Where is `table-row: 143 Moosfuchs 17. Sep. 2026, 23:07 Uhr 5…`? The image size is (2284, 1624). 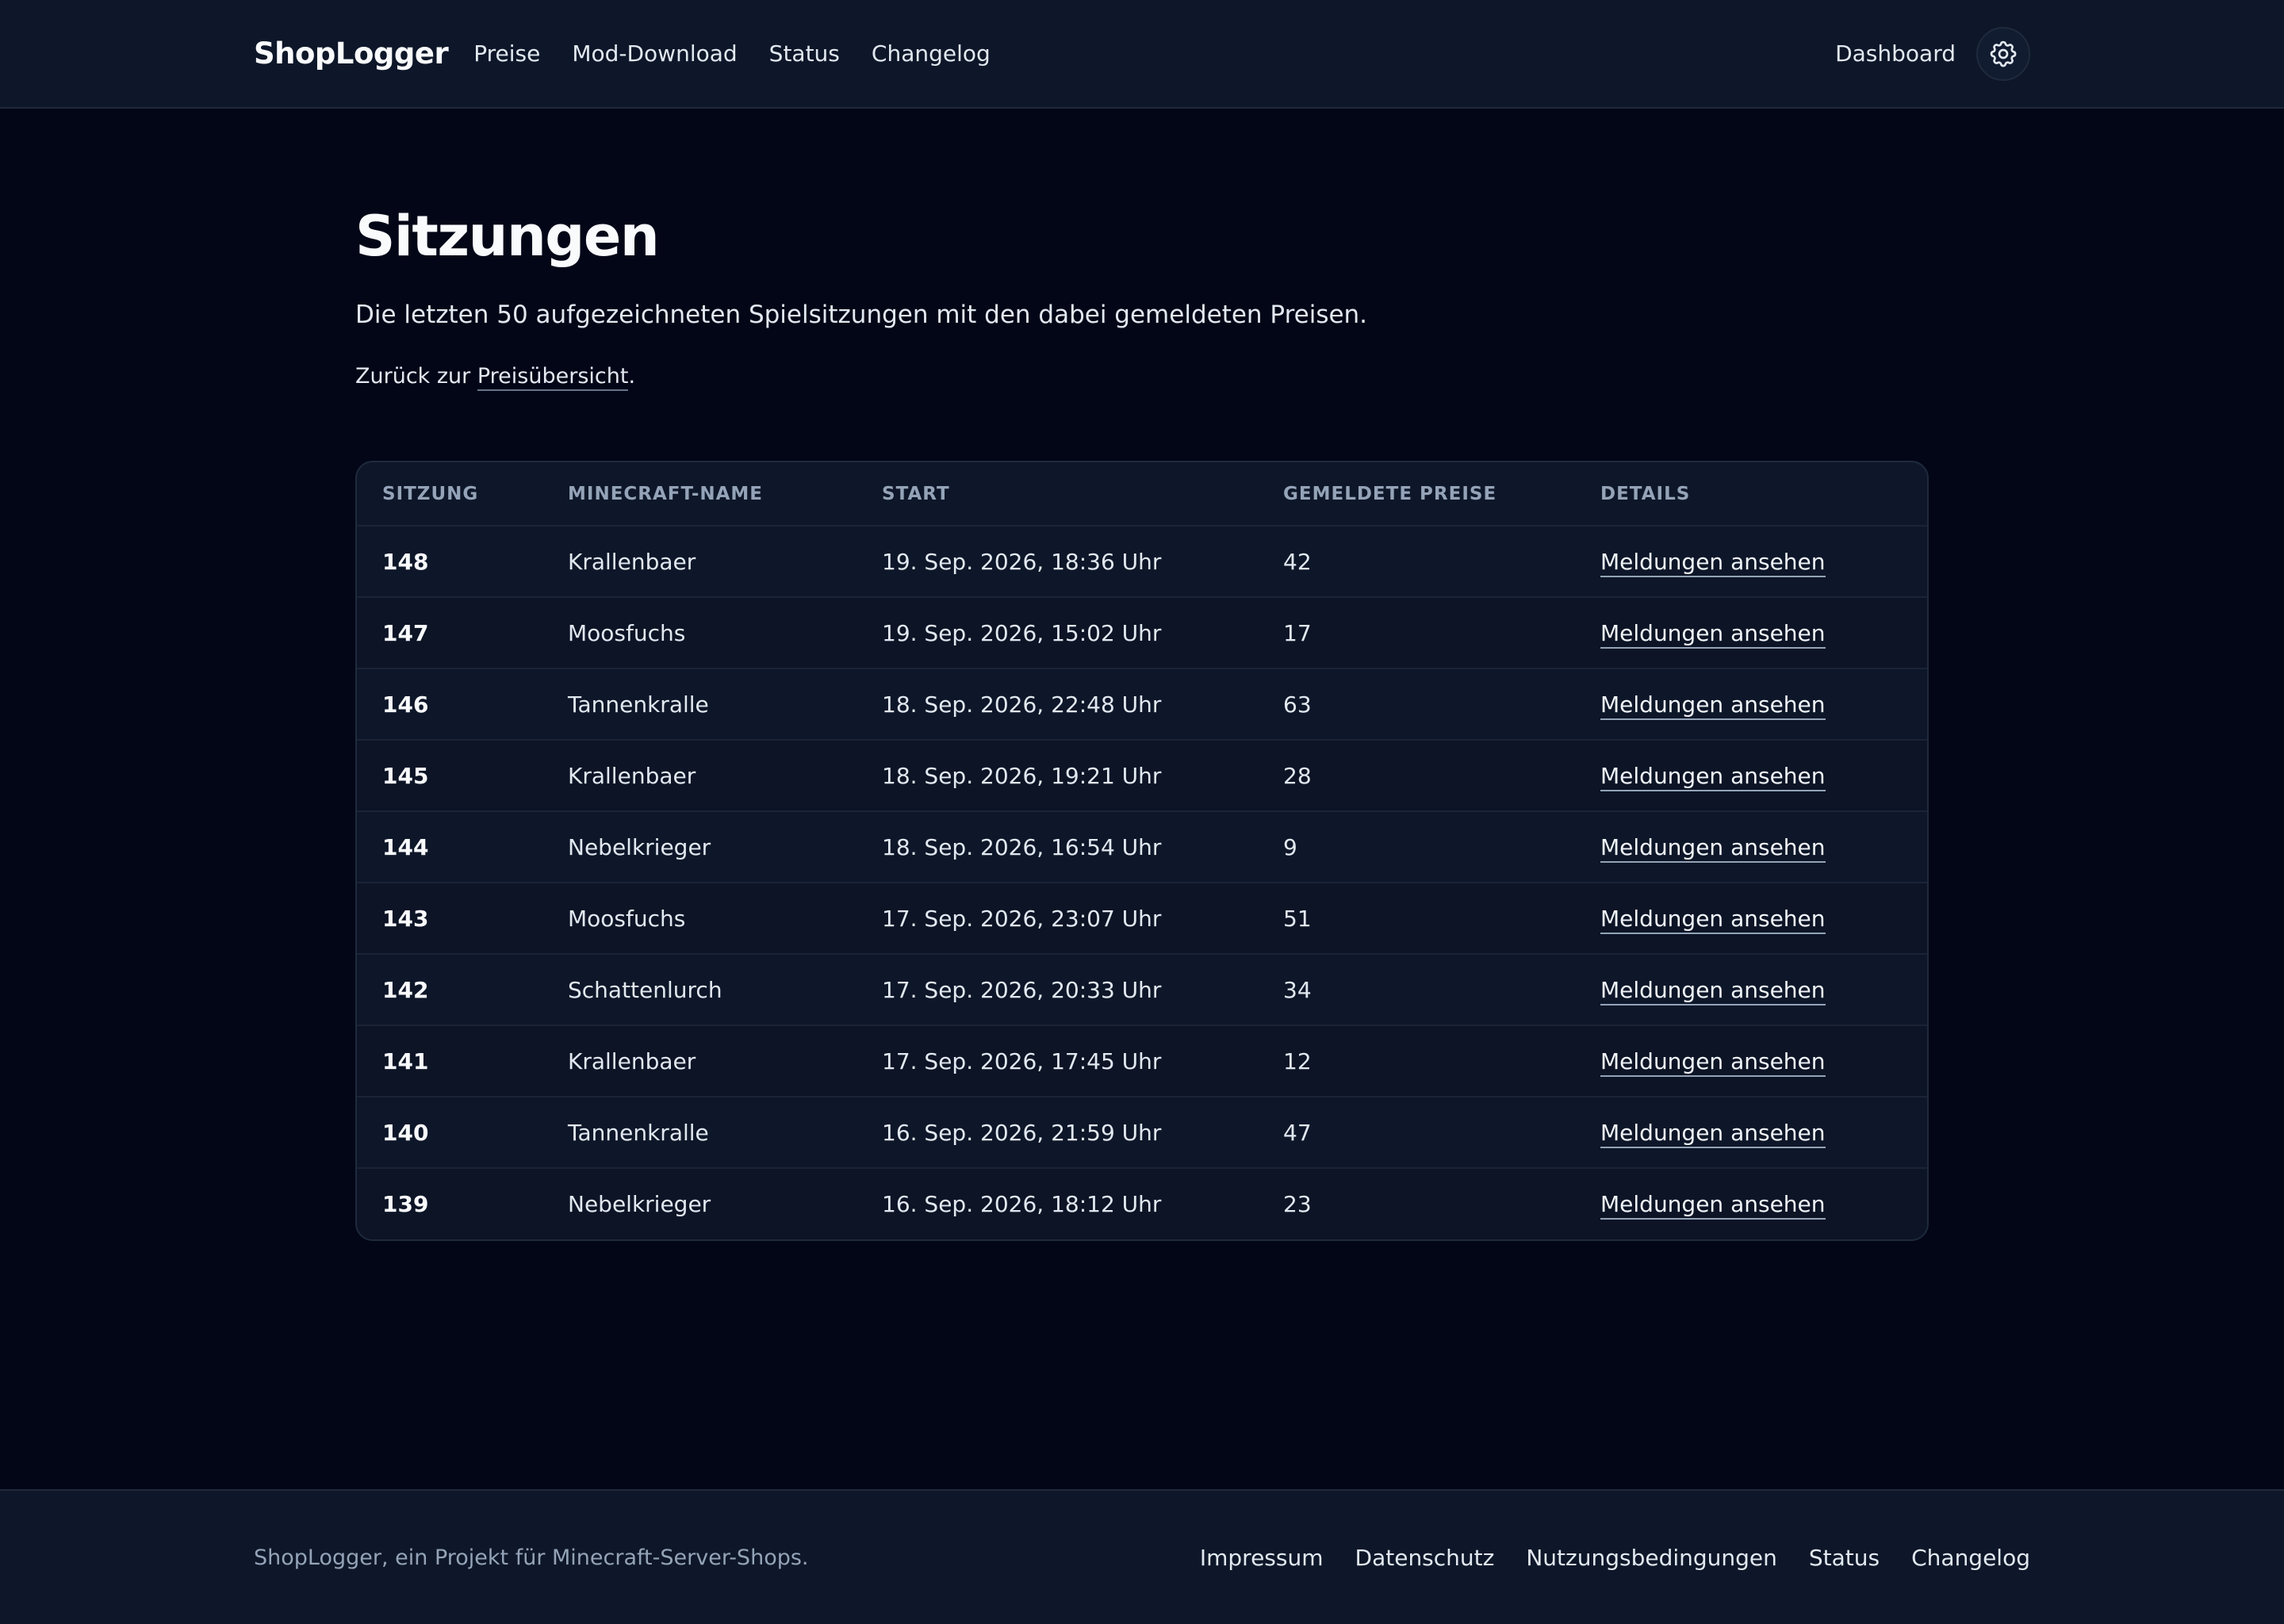 table-row: 143 Moosfuchs 17. Sep. 2026, 23:07 Uhr 5… is located at coordinates (1142, 919).